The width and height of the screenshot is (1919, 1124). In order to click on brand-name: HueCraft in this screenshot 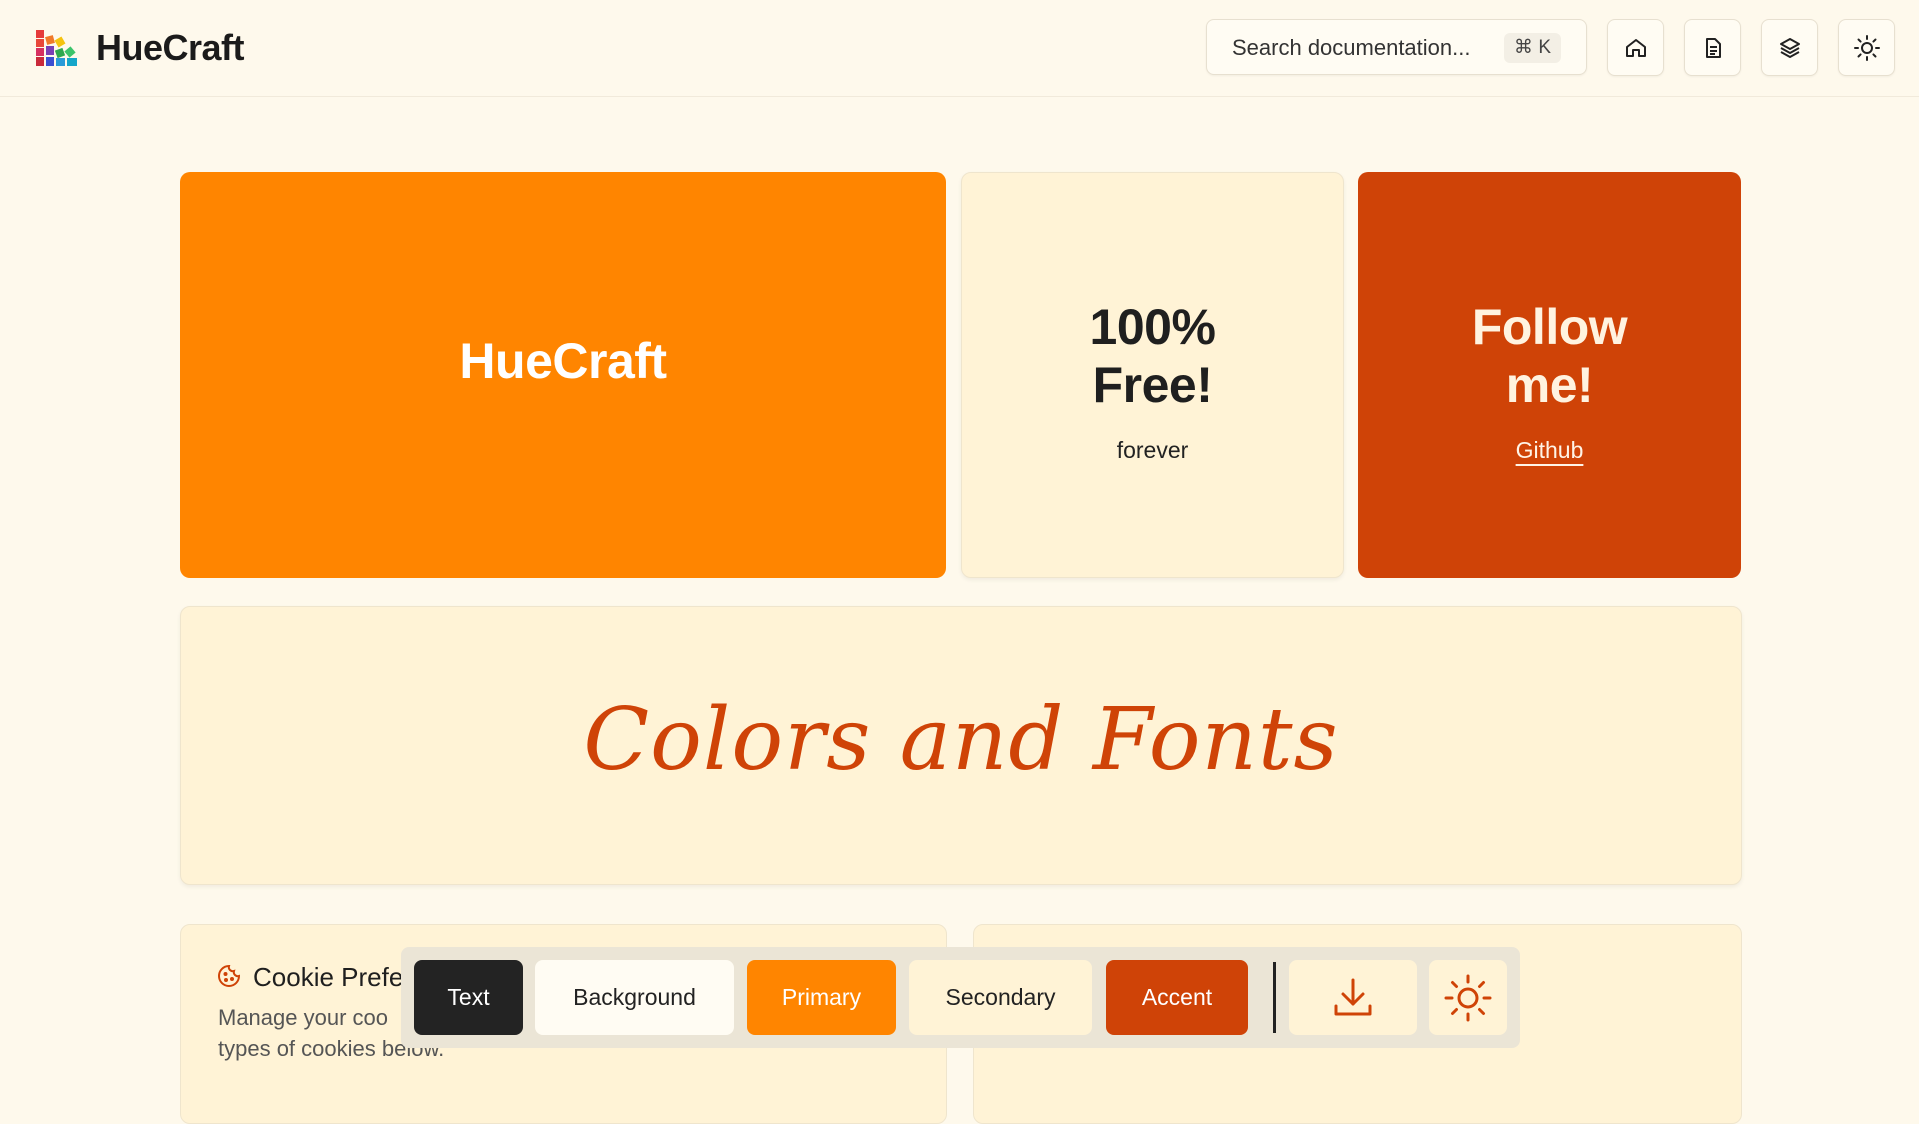, I will do `click(170, 48)`.